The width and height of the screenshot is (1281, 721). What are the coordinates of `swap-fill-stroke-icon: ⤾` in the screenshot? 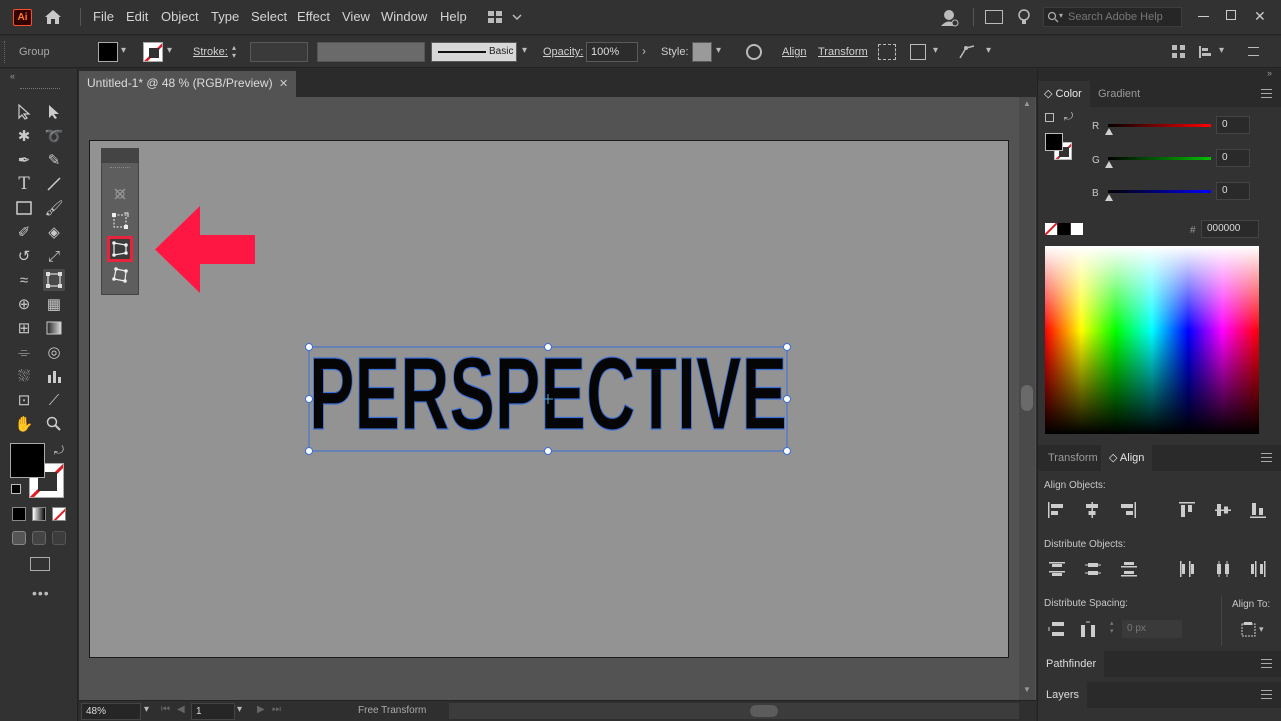 It's located at (59, 450).